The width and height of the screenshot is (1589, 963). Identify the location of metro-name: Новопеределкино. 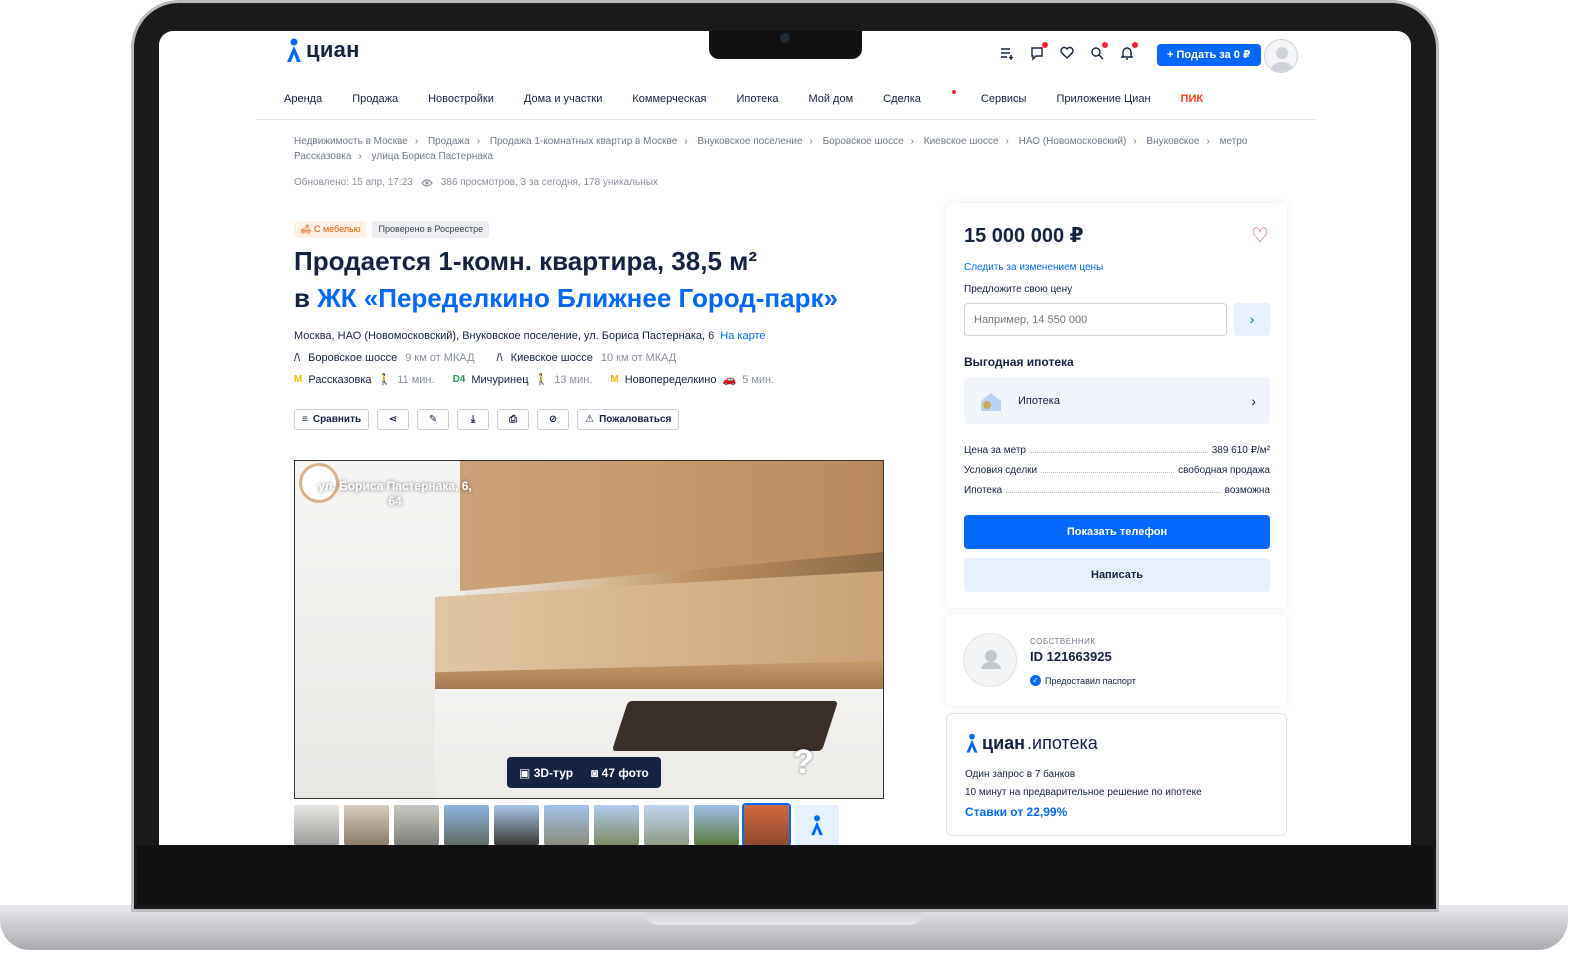
(671, 380).